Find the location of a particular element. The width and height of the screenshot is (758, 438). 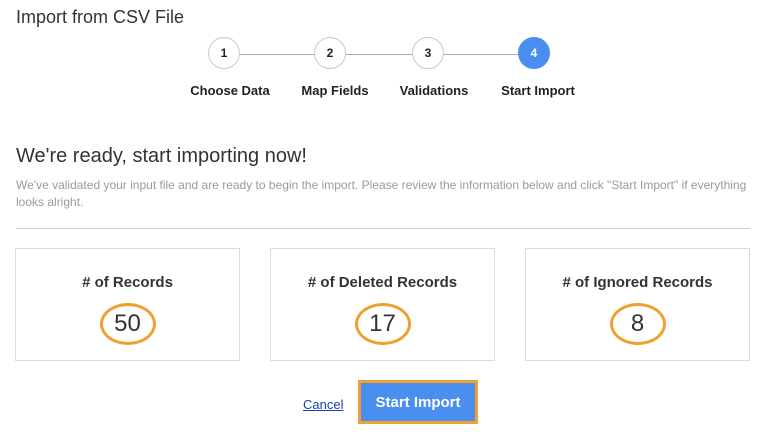

records-label: # of Records is located at coordinates (127, 282).